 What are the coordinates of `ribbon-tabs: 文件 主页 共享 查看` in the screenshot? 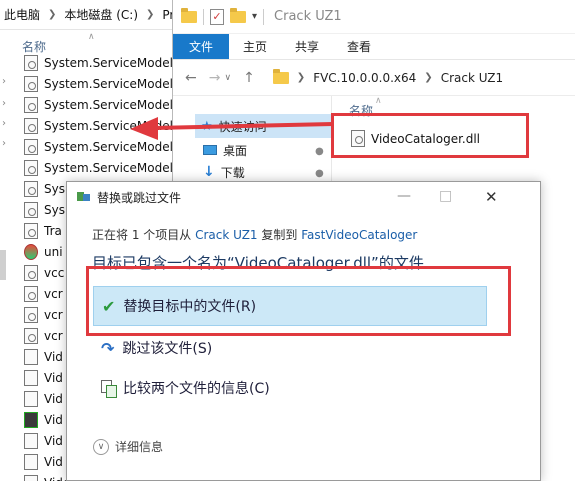 It's located at (374, 47).